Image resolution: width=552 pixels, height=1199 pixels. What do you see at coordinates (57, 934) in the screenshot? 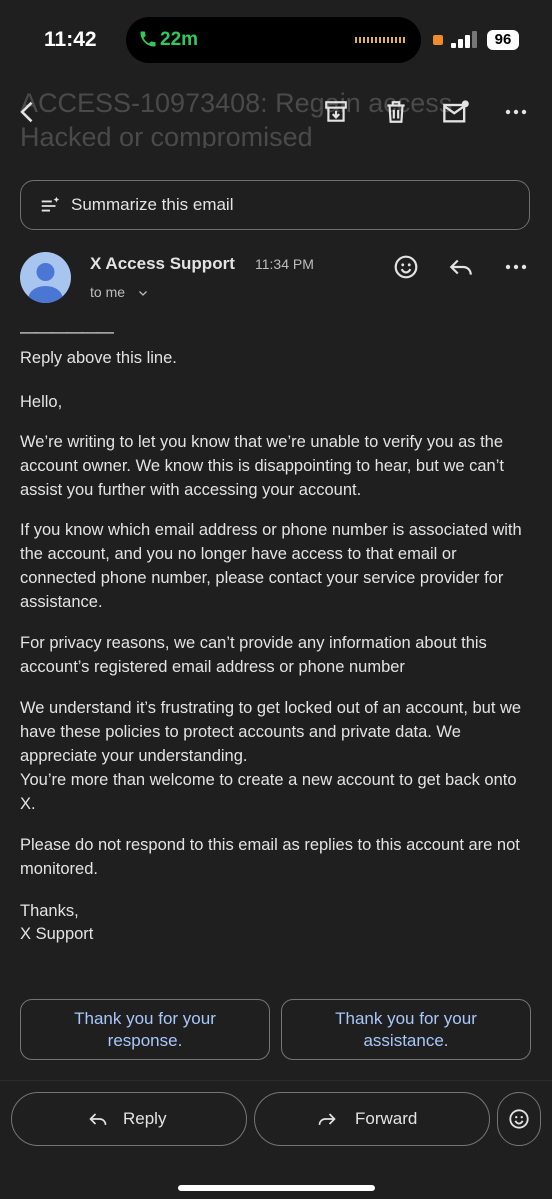
I see `body-paragraph: X Support` at bounding box center [57, 934].